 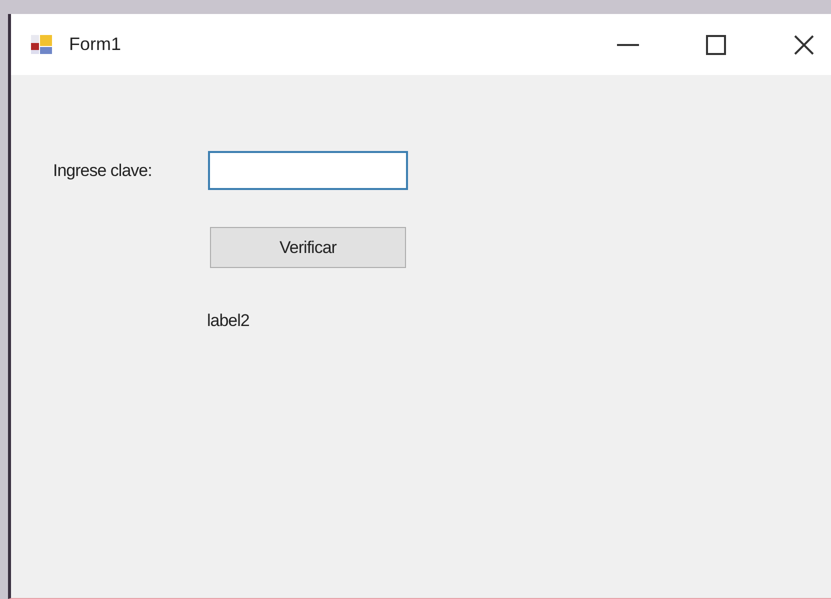 What do you see at coordinates (628, 45) in the screenshot?
I see `minimize-icon` at bounding box center [628, 45].